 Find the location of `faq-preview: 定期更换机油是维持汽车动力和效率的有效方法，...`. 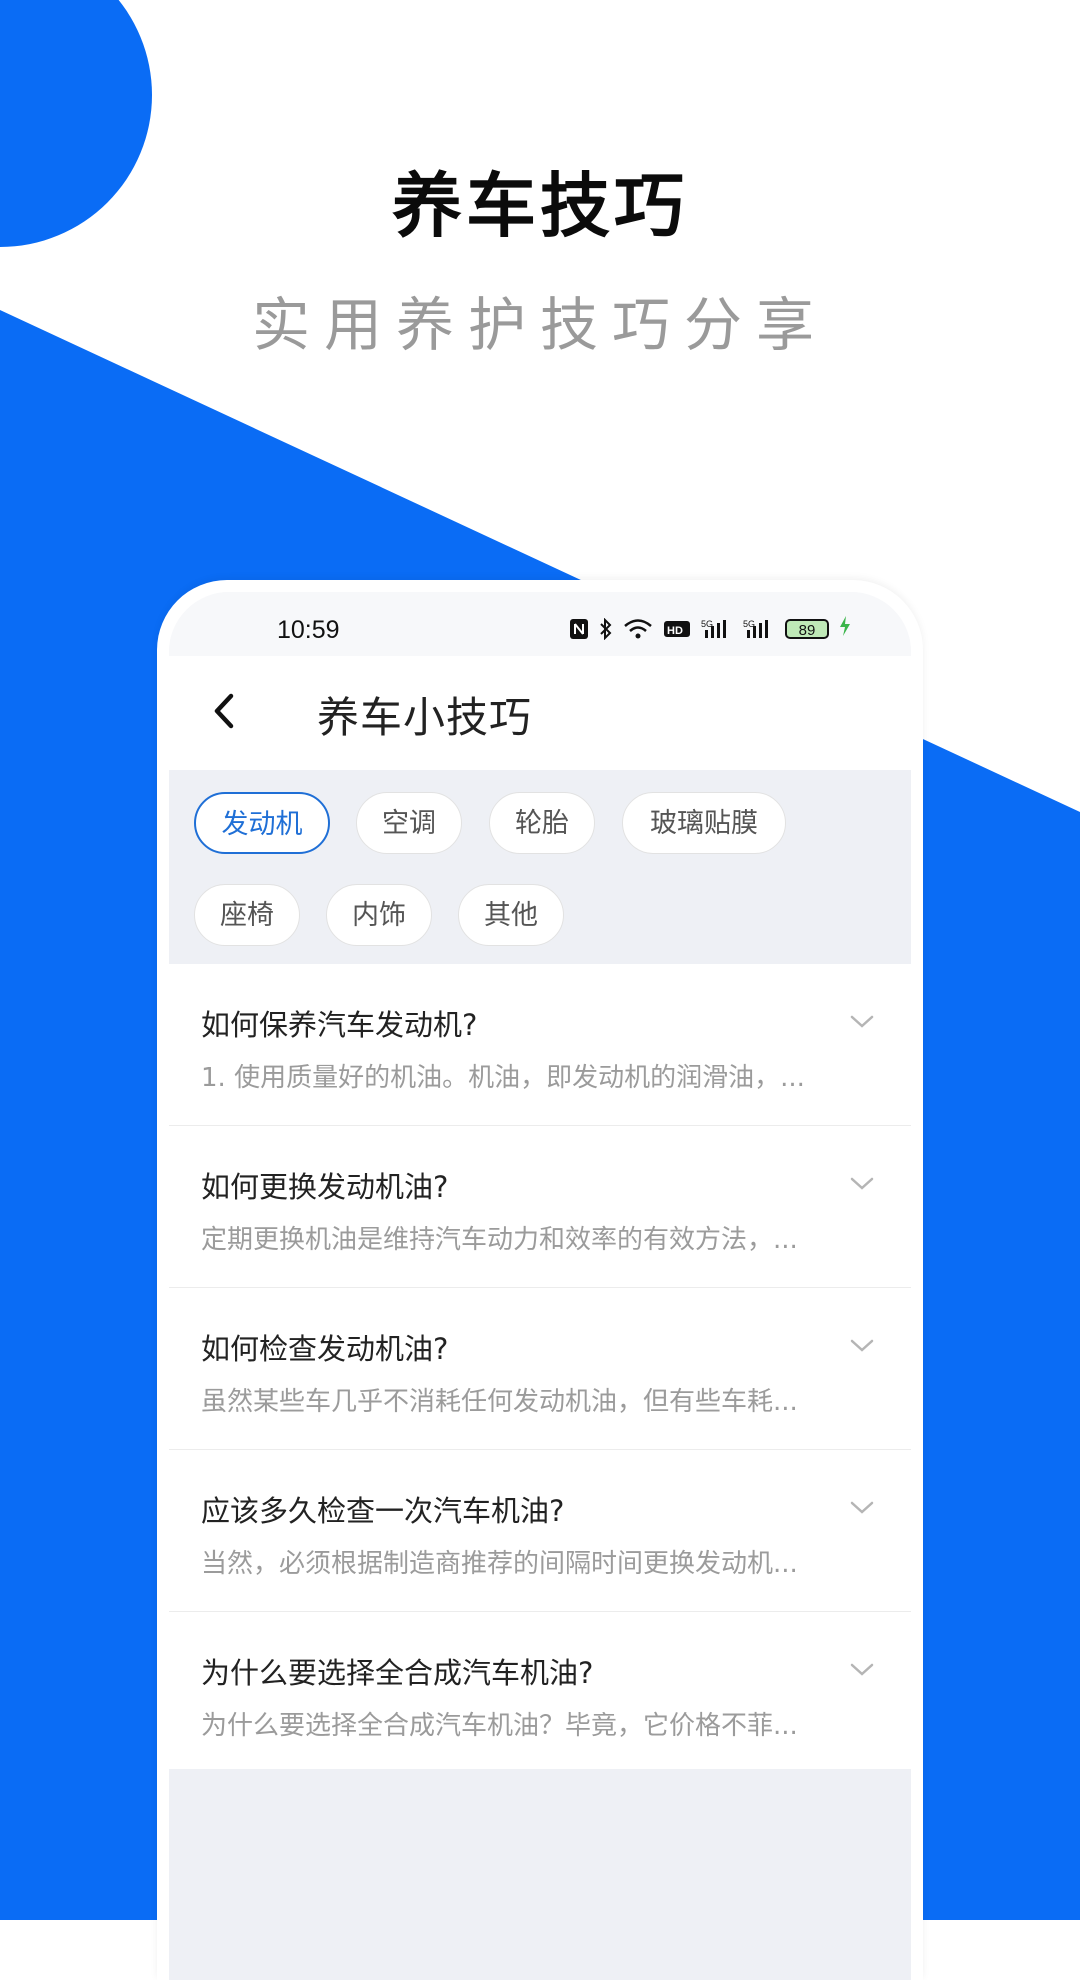

faq-preview: 定期更换机油是维持汽车动力和效率的有效方法，... is located at coordinates (499, 1240).